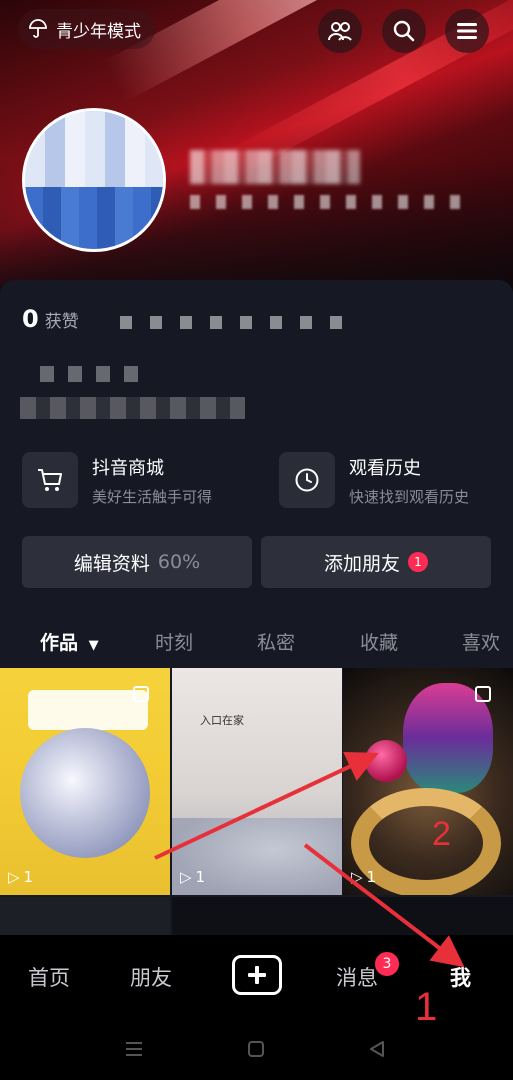  What do you see at coordinates (276, 641) in the screenshot?
I see `tab-private: 私密` at bounding box center [276, 641].